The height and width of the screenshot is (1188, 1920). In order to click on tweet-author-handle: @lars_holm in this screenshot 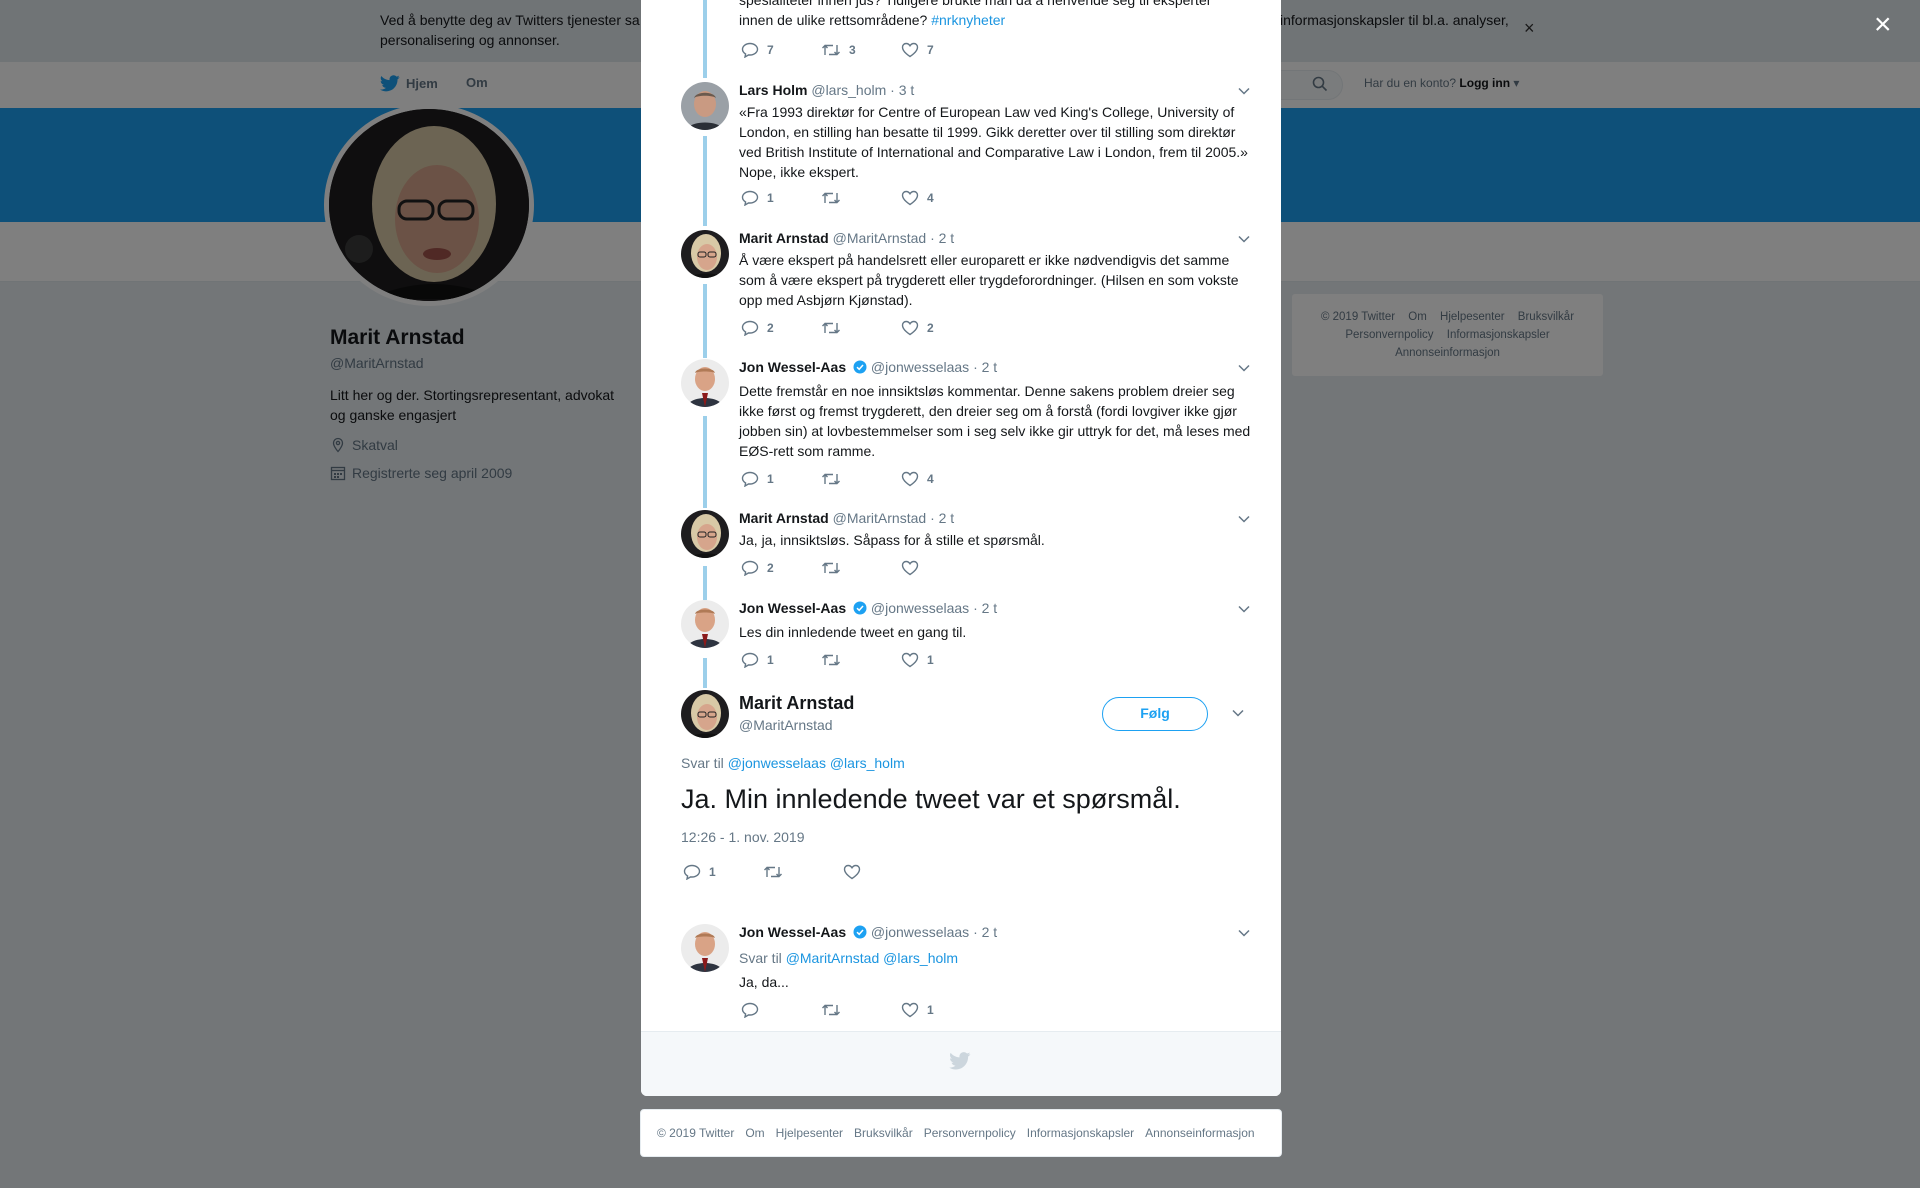, I will do `click(848, 90)`.